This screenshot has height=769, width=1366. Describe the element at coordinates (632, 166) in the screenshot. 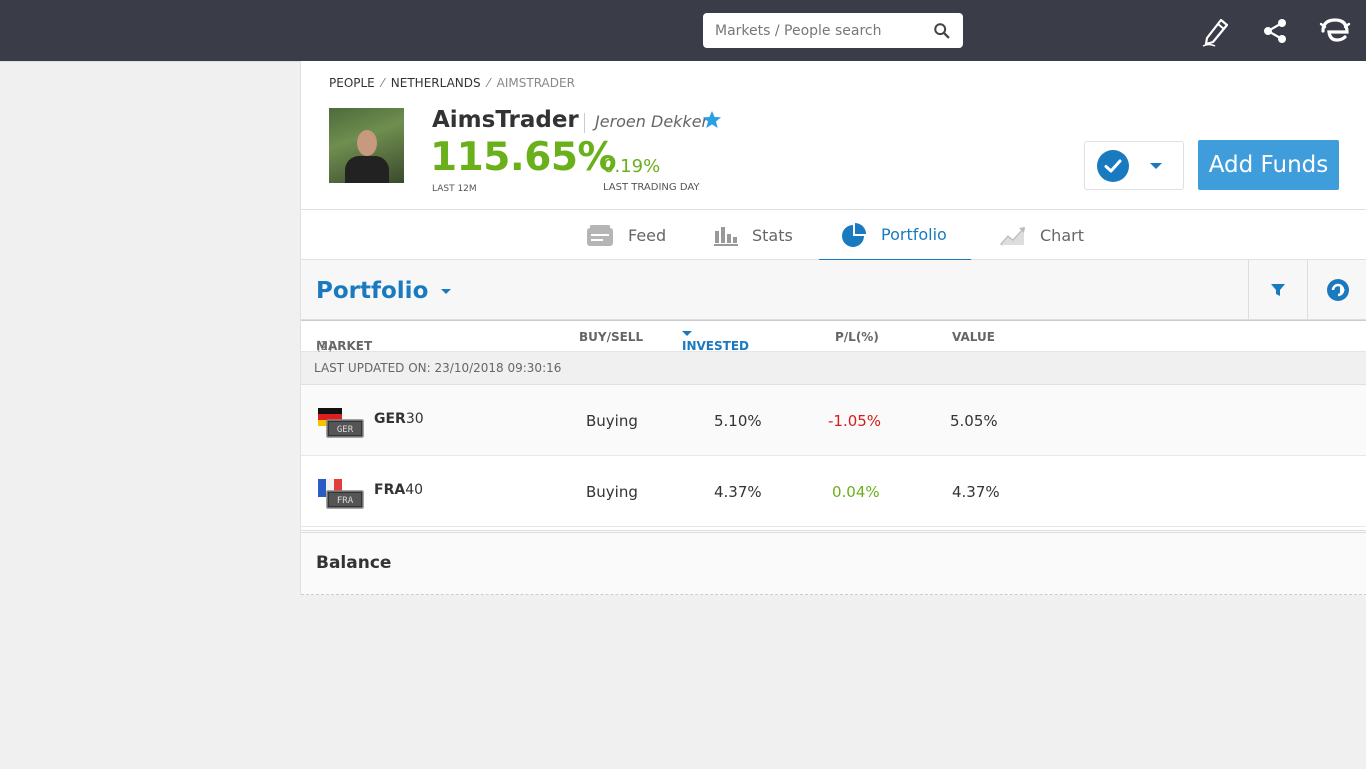

I see `gain-day: 0.19%` at that location.